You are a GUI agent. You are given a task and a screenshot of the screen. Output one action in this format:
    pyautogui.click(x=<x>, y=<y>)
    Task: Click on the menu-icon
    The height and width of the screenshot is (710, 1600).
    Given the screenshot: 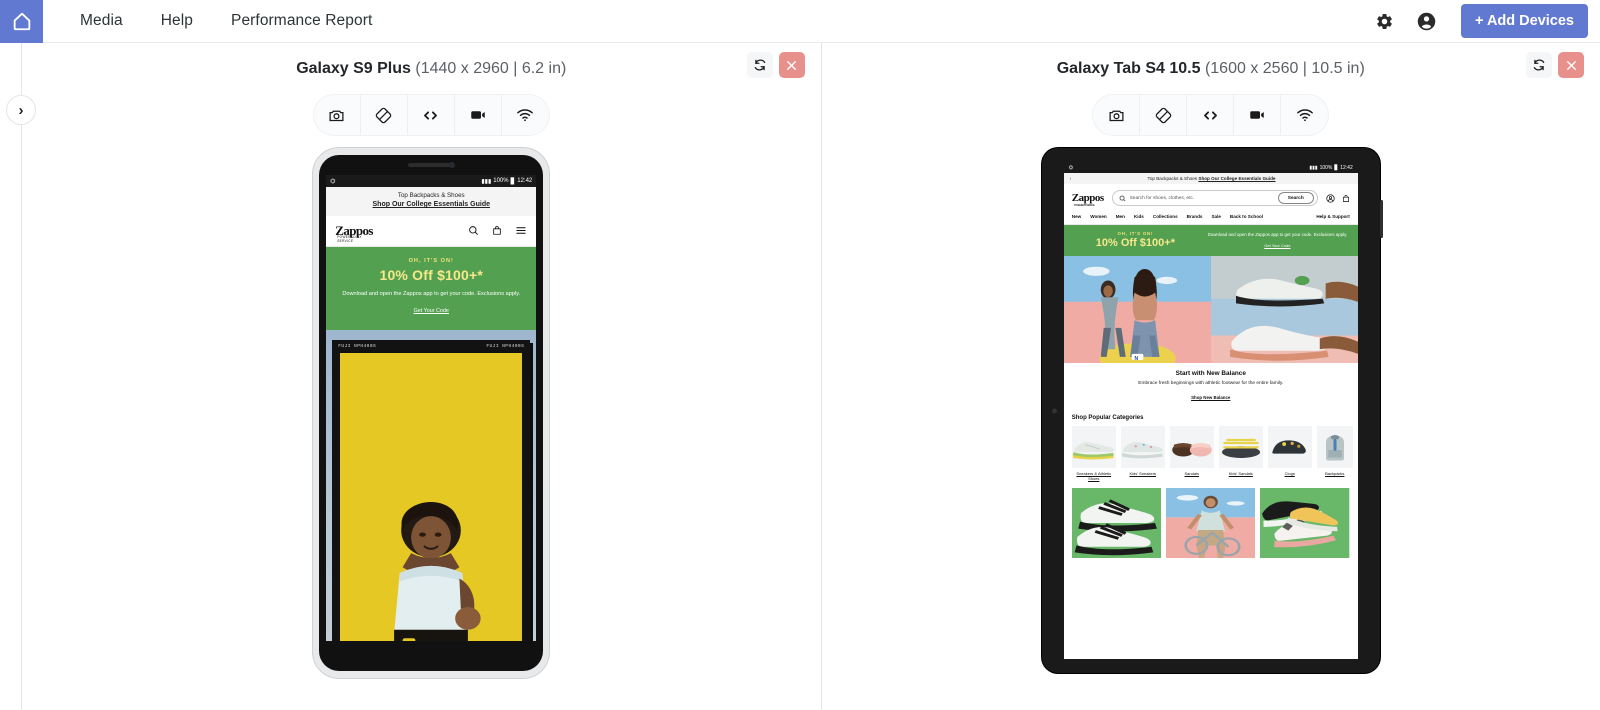 What is the action you would take?
    pyautogui.click(x=521, y=230)
    